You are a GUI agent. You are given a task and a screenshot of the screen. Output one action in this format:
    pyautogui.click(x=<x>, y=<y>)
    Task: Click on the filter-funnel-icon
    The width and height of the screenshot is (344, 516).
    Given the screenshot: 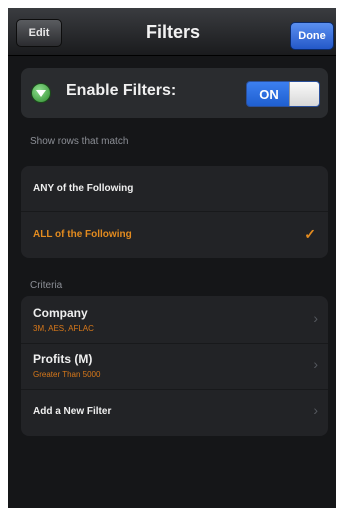 What is the action you would take?
    pyautogui.click(x=41, y=93)
    